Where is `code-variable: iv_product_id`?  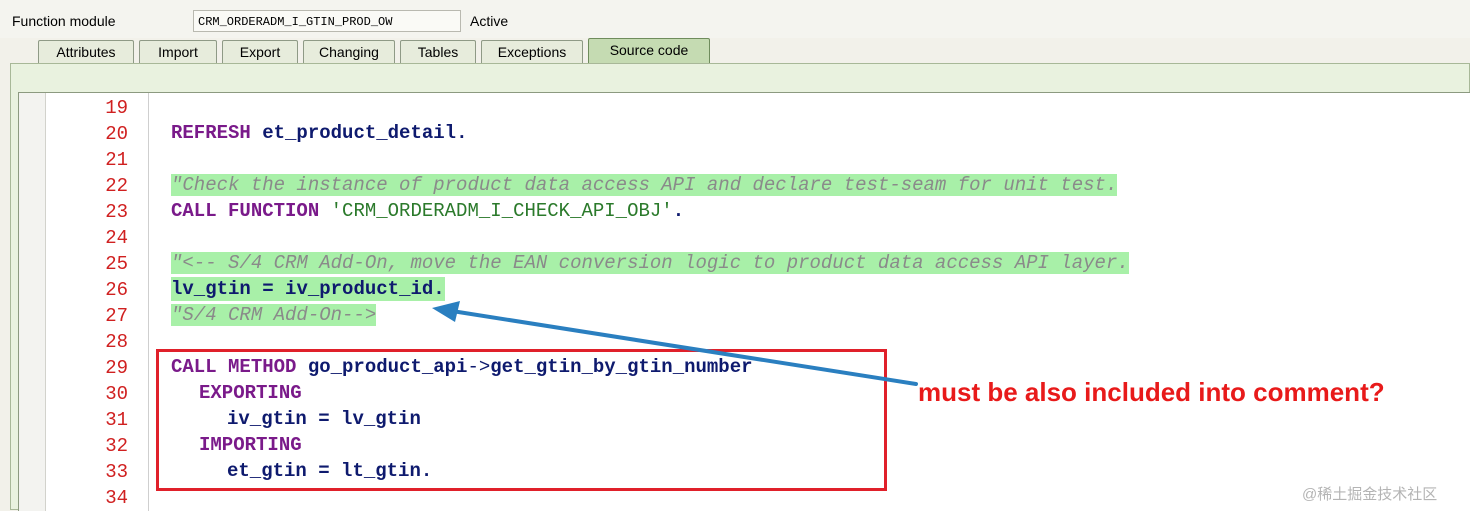
code-variable: iv_product_id is located at coordinates (359, 289).